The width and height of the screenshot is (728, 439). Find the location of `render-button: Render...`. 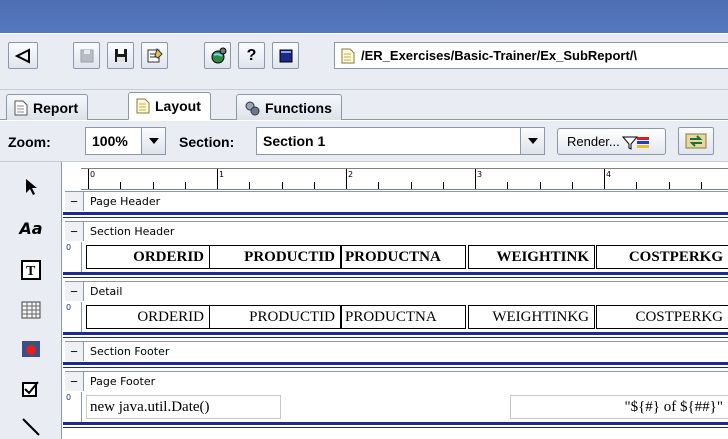

render-button: Render... is located at coordinates (611, 141).